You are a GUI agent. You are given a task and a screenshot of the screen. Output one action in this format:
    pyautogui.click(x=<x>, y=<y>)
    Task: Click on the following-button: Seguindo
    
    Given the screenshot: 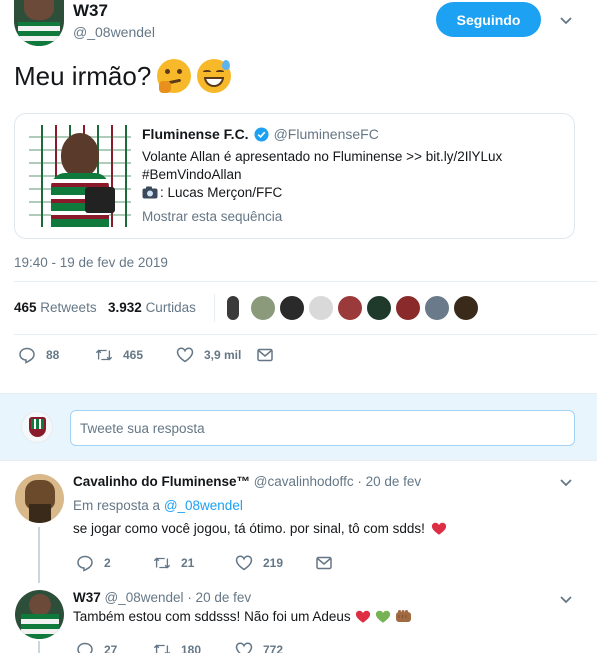 What is the action you would take?
    pyautogui.click(x=488, y=19)
    